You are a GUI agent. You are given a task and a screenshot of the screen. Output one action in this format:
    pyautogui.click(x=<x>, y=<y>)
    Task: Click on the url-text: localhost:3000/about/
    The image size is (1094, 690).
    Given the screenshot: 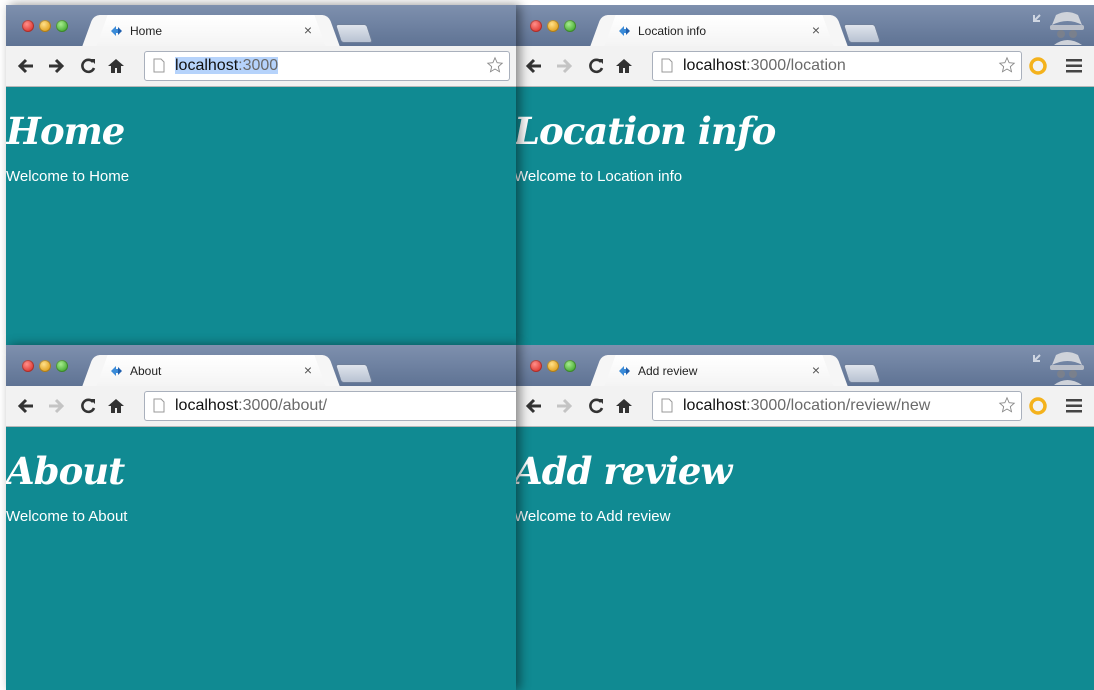 What is the action you would take?
    pyautogui.click(x=251, y=406)
    